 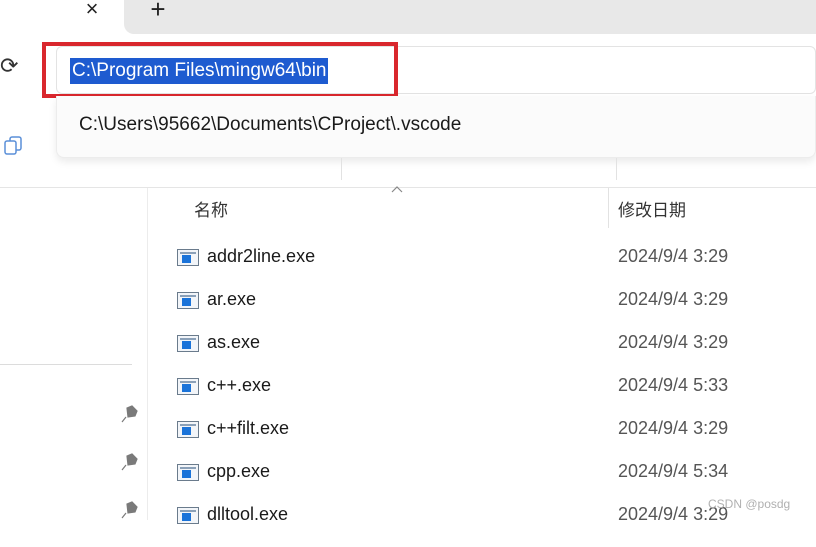 What do you see at coordinates (261, 256) in the screenshot?
I see `file-name: addr2line.exe` at bounding box center [261, 256].